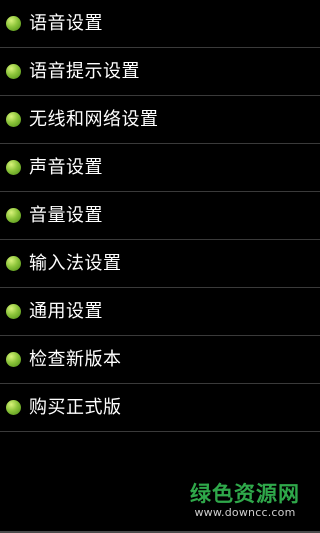  I want to click on menu-item-label: 输入法设置, so click(75, 263).